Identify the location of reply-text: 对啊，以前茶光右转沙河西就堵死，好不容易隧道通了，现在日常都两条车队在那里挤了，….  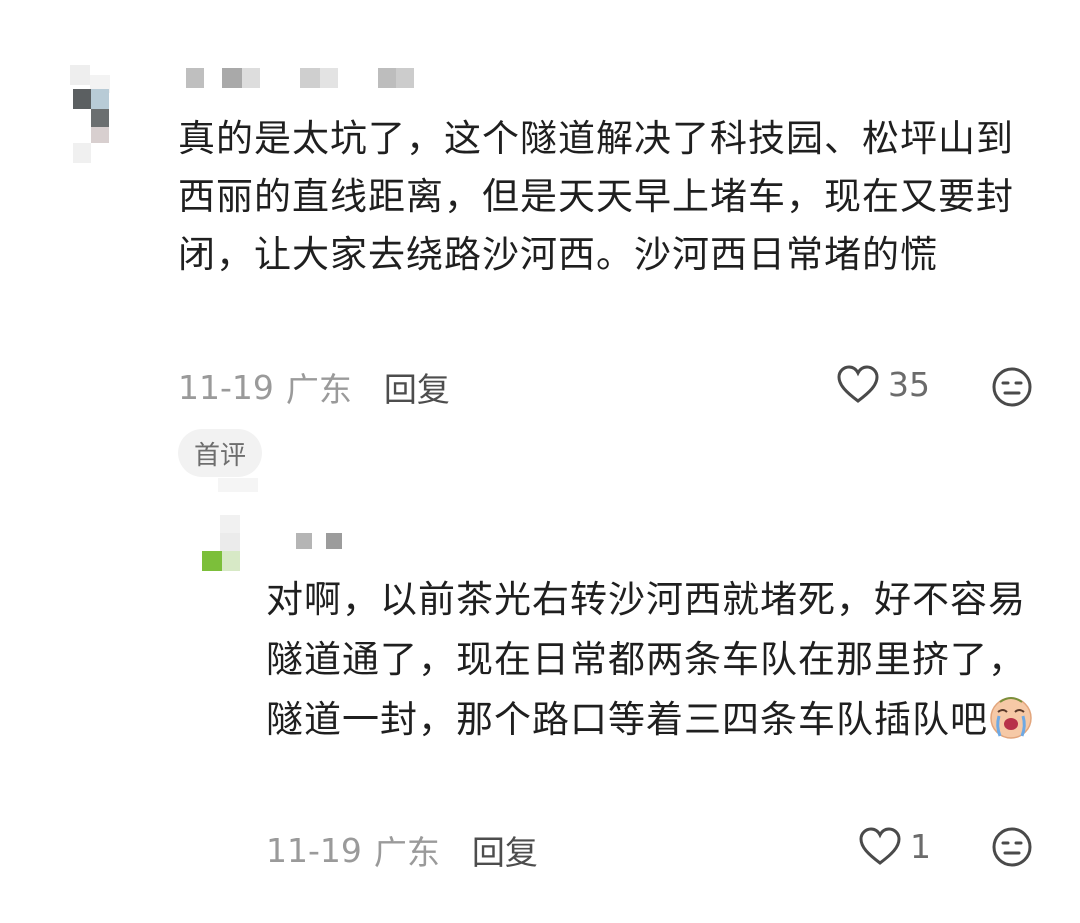
(651, 660).